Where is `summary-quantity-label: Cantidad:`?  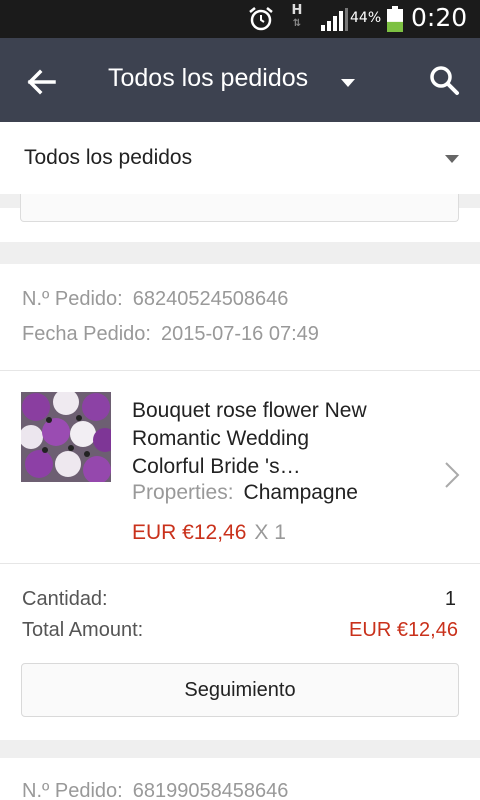
summary-quantity-label: Cantidad: is located at coordinates (65, 599).